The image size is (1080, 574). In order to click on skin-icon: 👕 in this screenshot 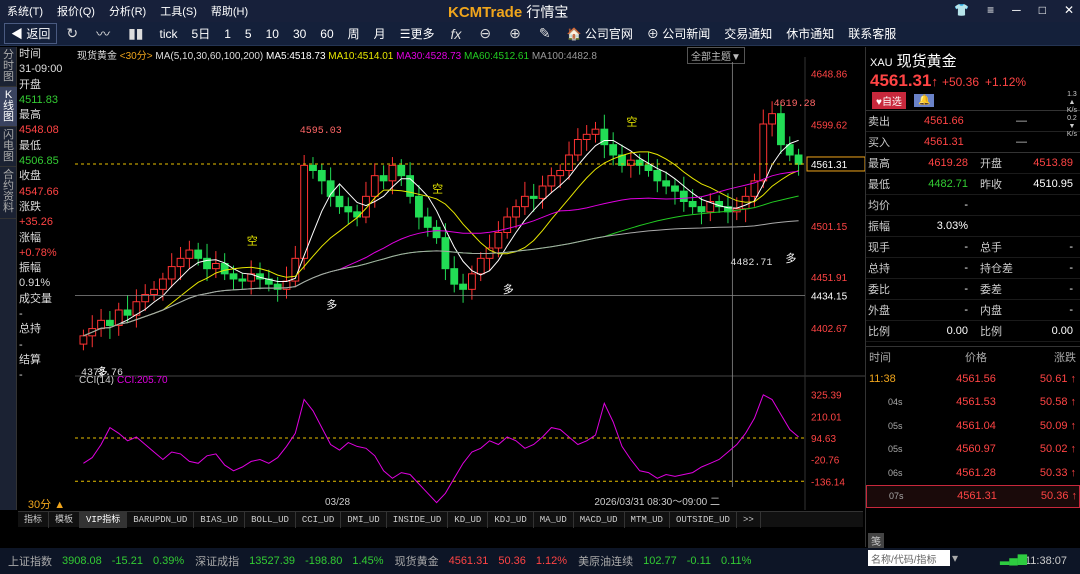, I will do `click(961, 10)`.